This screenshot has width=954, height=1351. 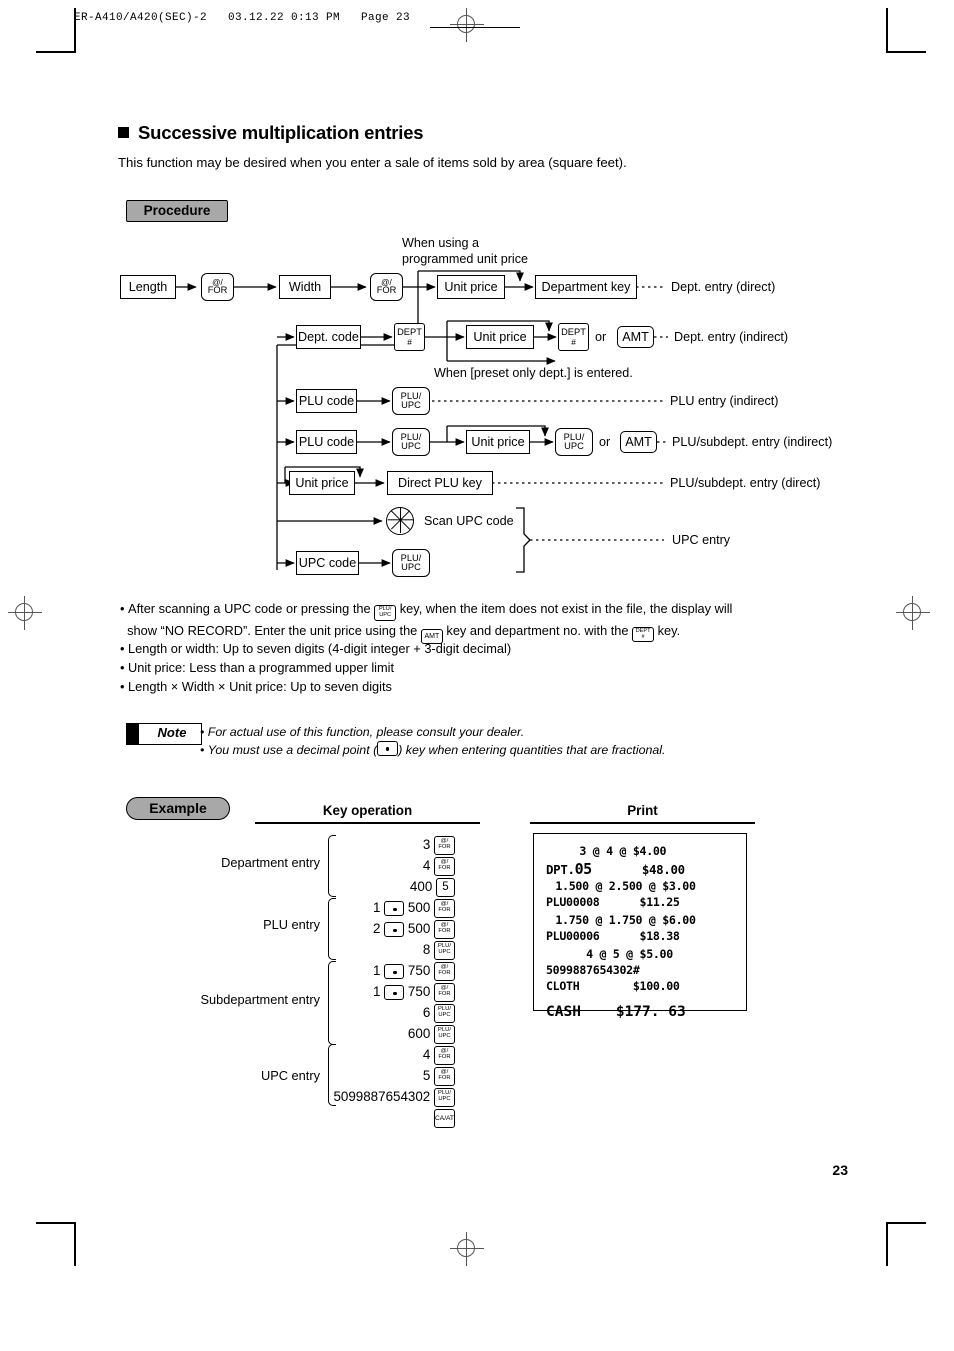 I want to click on registration-mark-right, so click(x=913, y=613).